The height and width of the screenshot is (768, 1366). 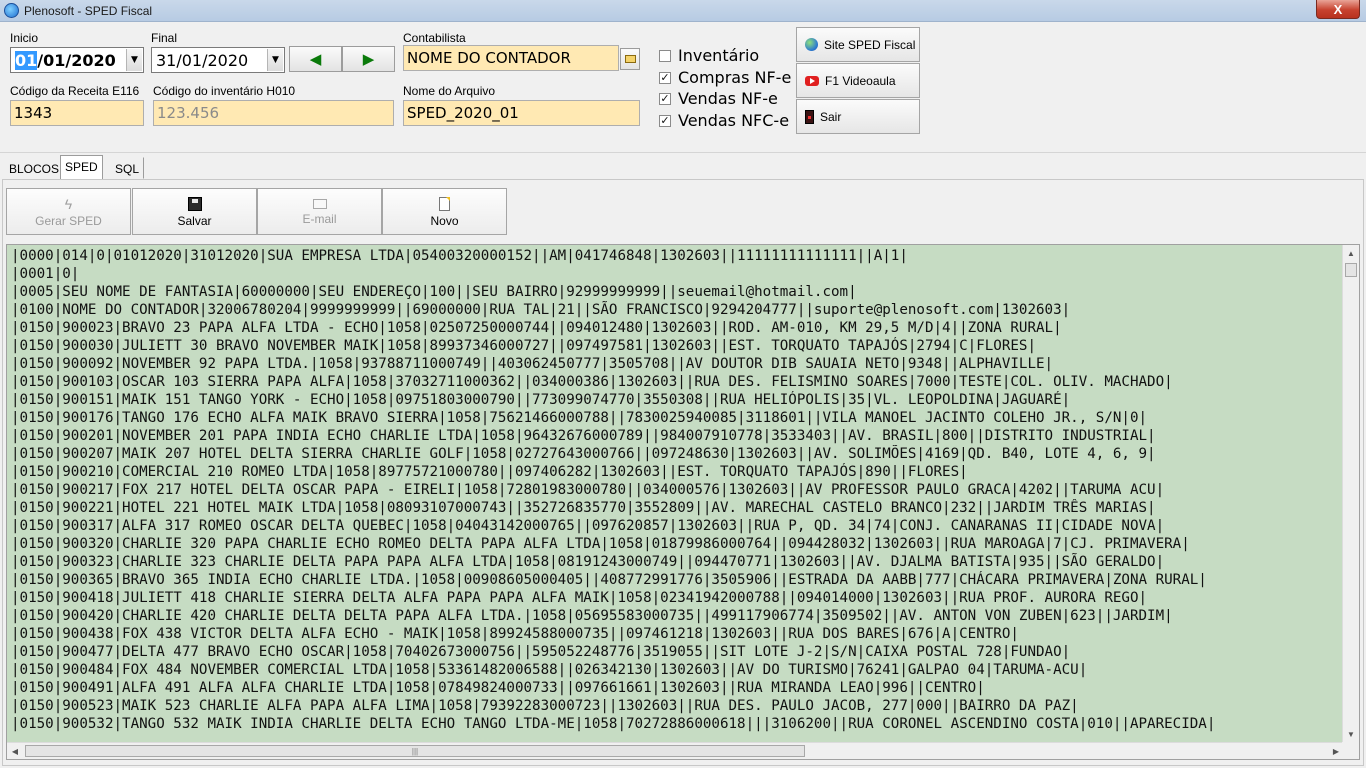 I want to click on email-label: E-mail, so click(x=319, y=219).